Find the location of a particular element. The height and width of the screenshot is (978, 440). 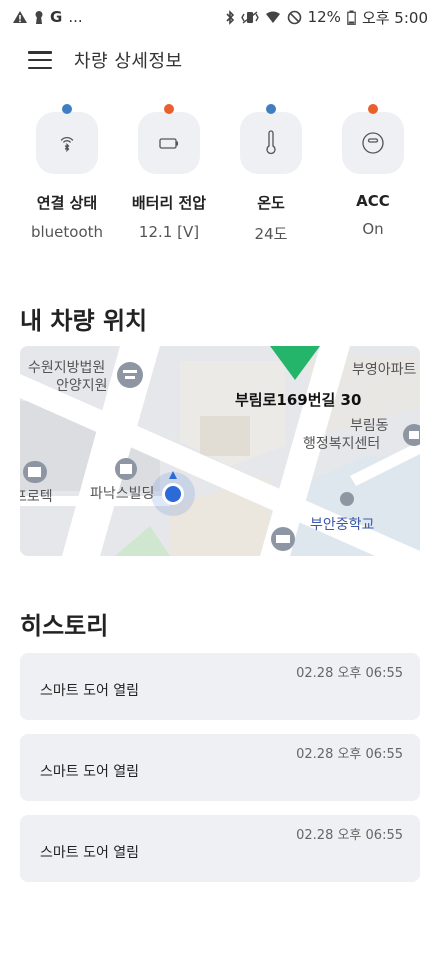

thermometer-icon is located at coordinates (271, 142).